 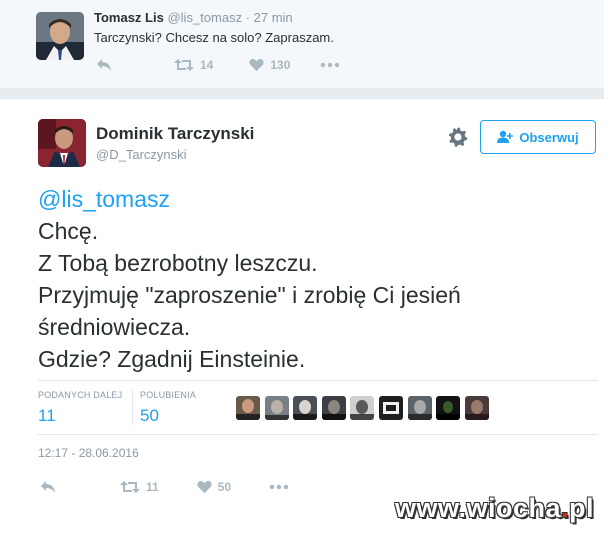 I want to click on retweet-count: 11, so click(x=152, y=487).